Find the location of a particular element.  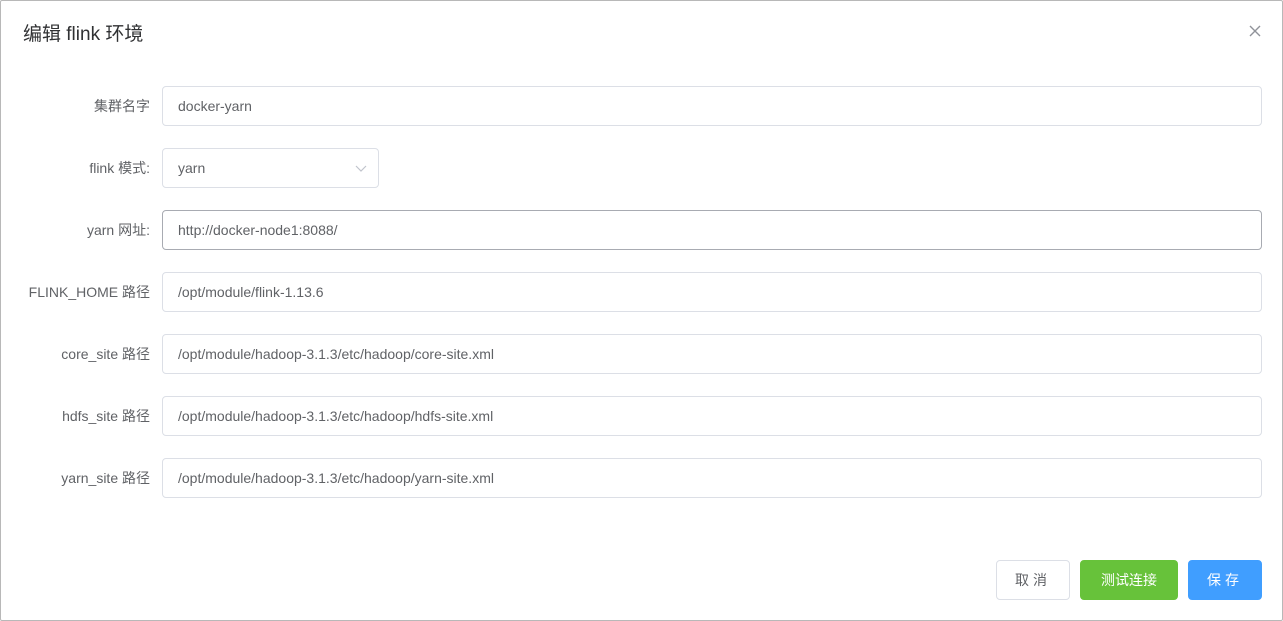

form-item-yarn-url: yarn 网址: http://docker-node1:8088/ is located at coordinates (641, 230).